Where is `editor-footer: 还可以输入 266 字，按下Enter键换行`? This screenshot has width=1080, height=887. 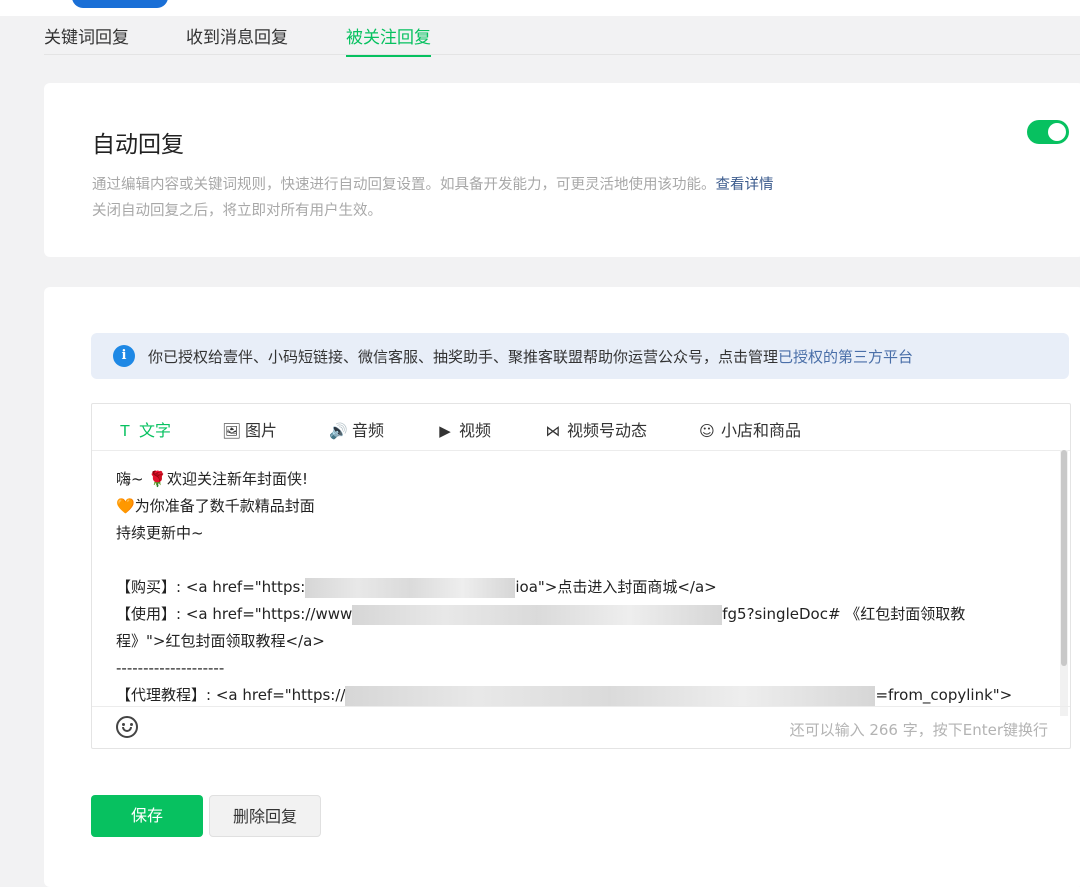
editor-footer: 还可以输入 266 字，按下Enter键换行 is located at coordinates (581, 727).